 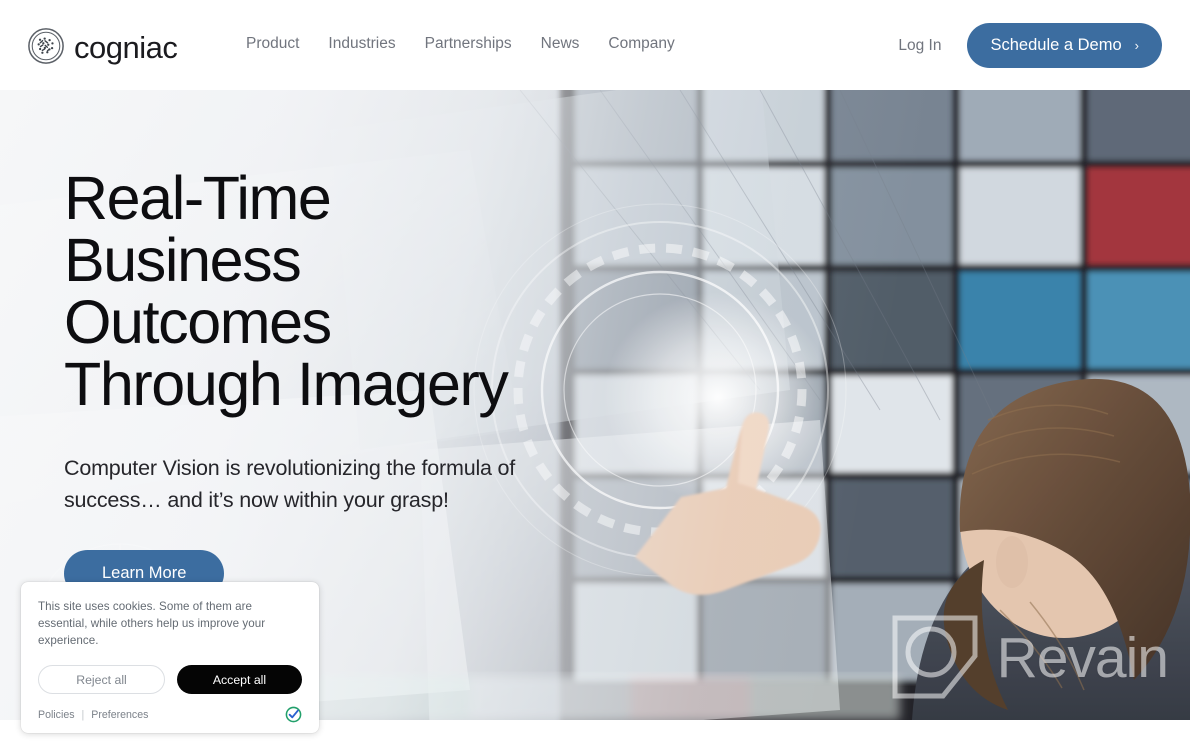 What do you see at coordinates (46, 46) in the screenshot?
I see `cogniac-circle-mark-icon` at bounding box center [46, 46].